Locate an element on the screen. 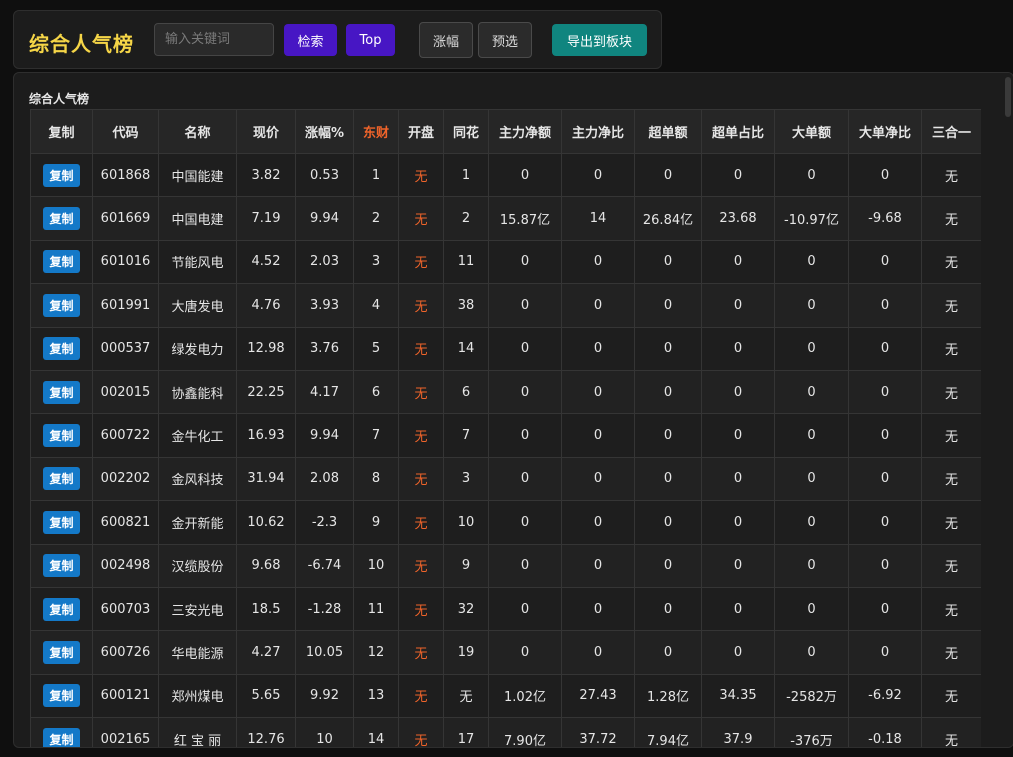  table-cell: 10.62 is located at coordinates (266, 522).